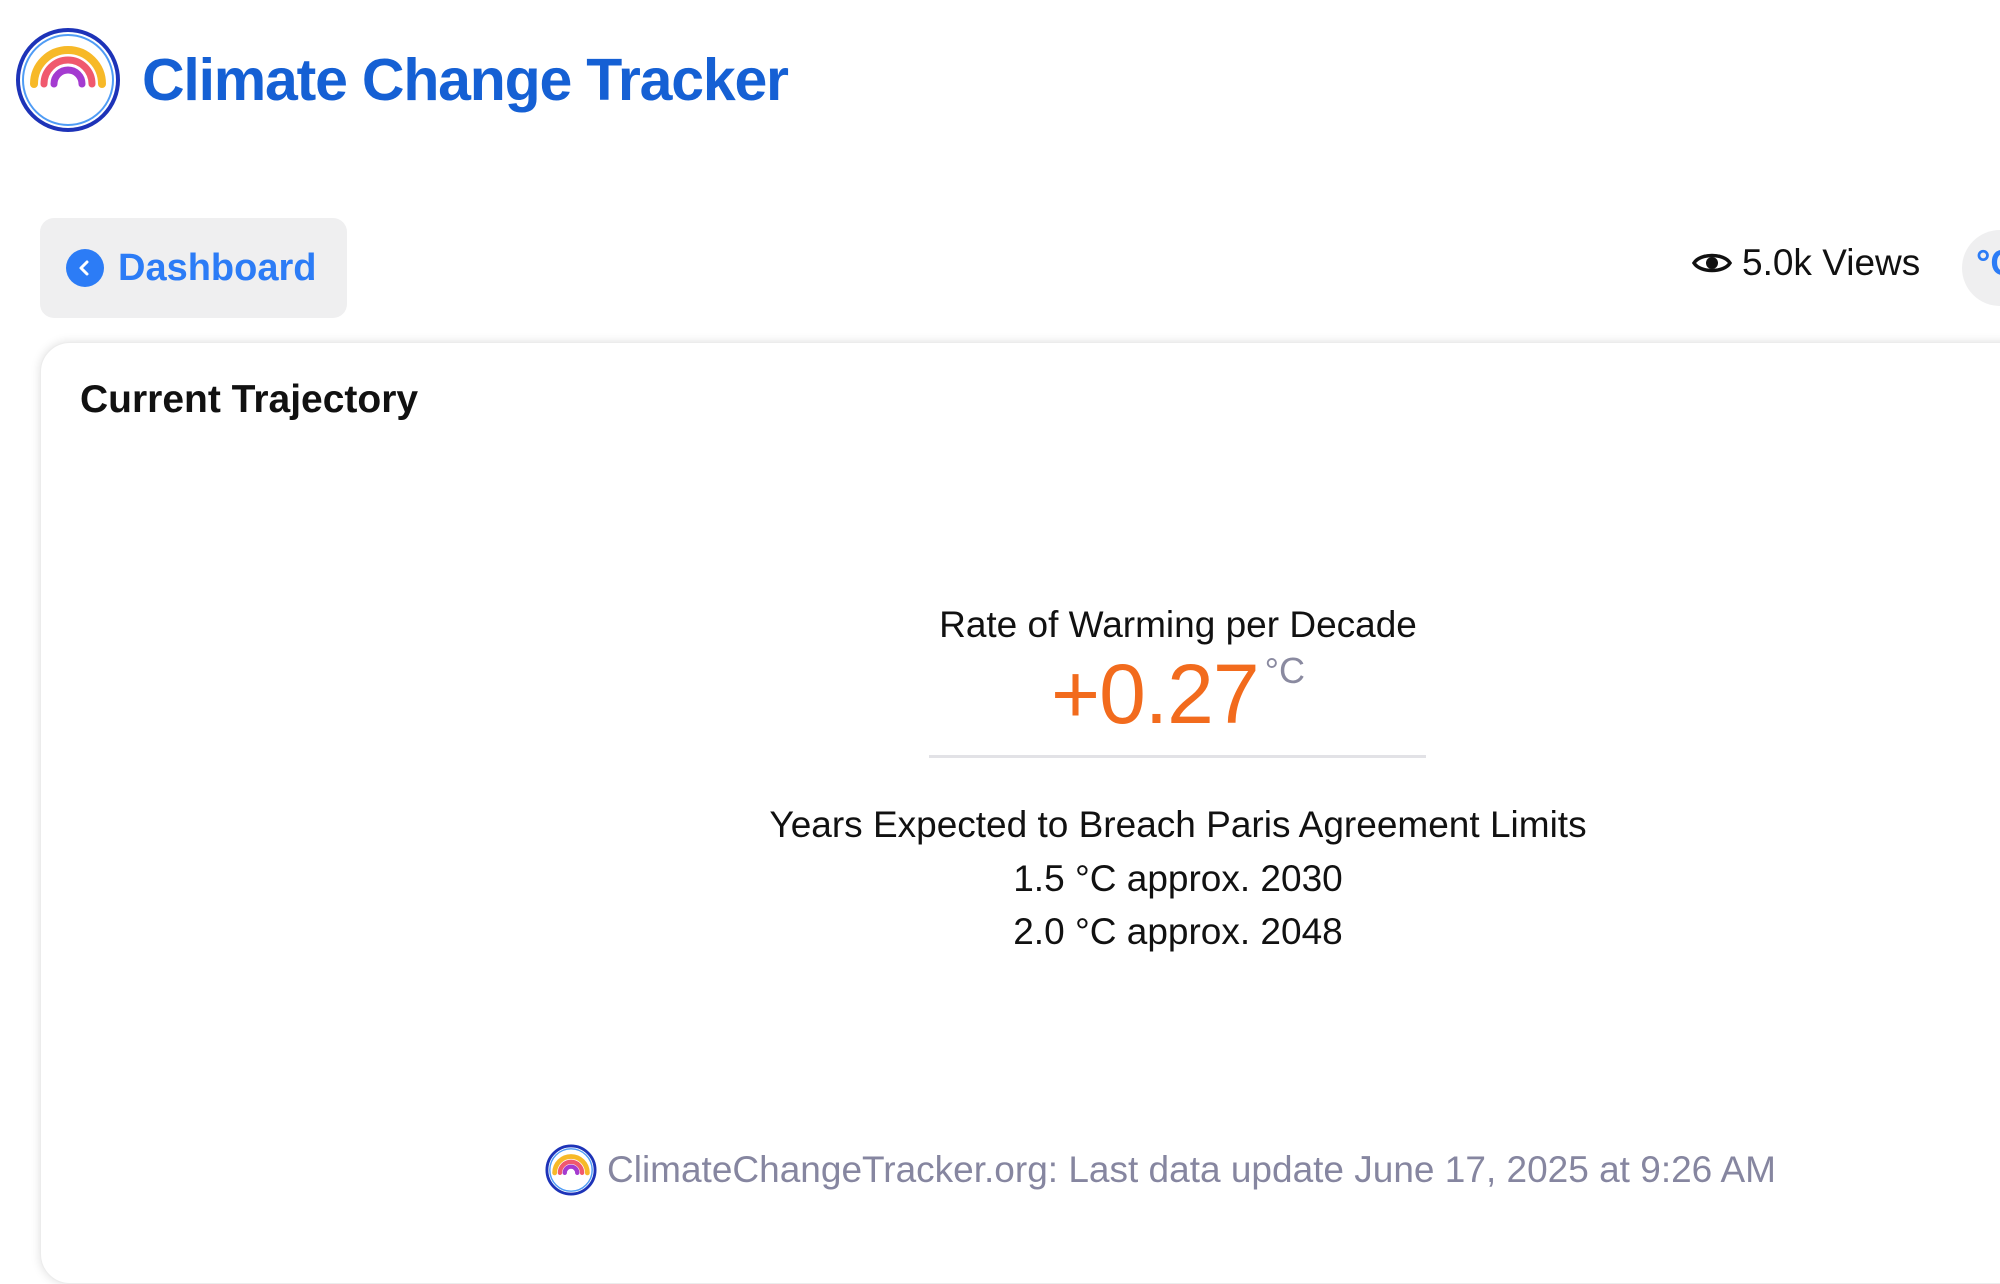 This screenshot has height=1284, width=2000. What do you see at coordinates (465, 80) in the screenshot?
I see `app-title: Climate Change Tracker` at bounding box center [465, 80].